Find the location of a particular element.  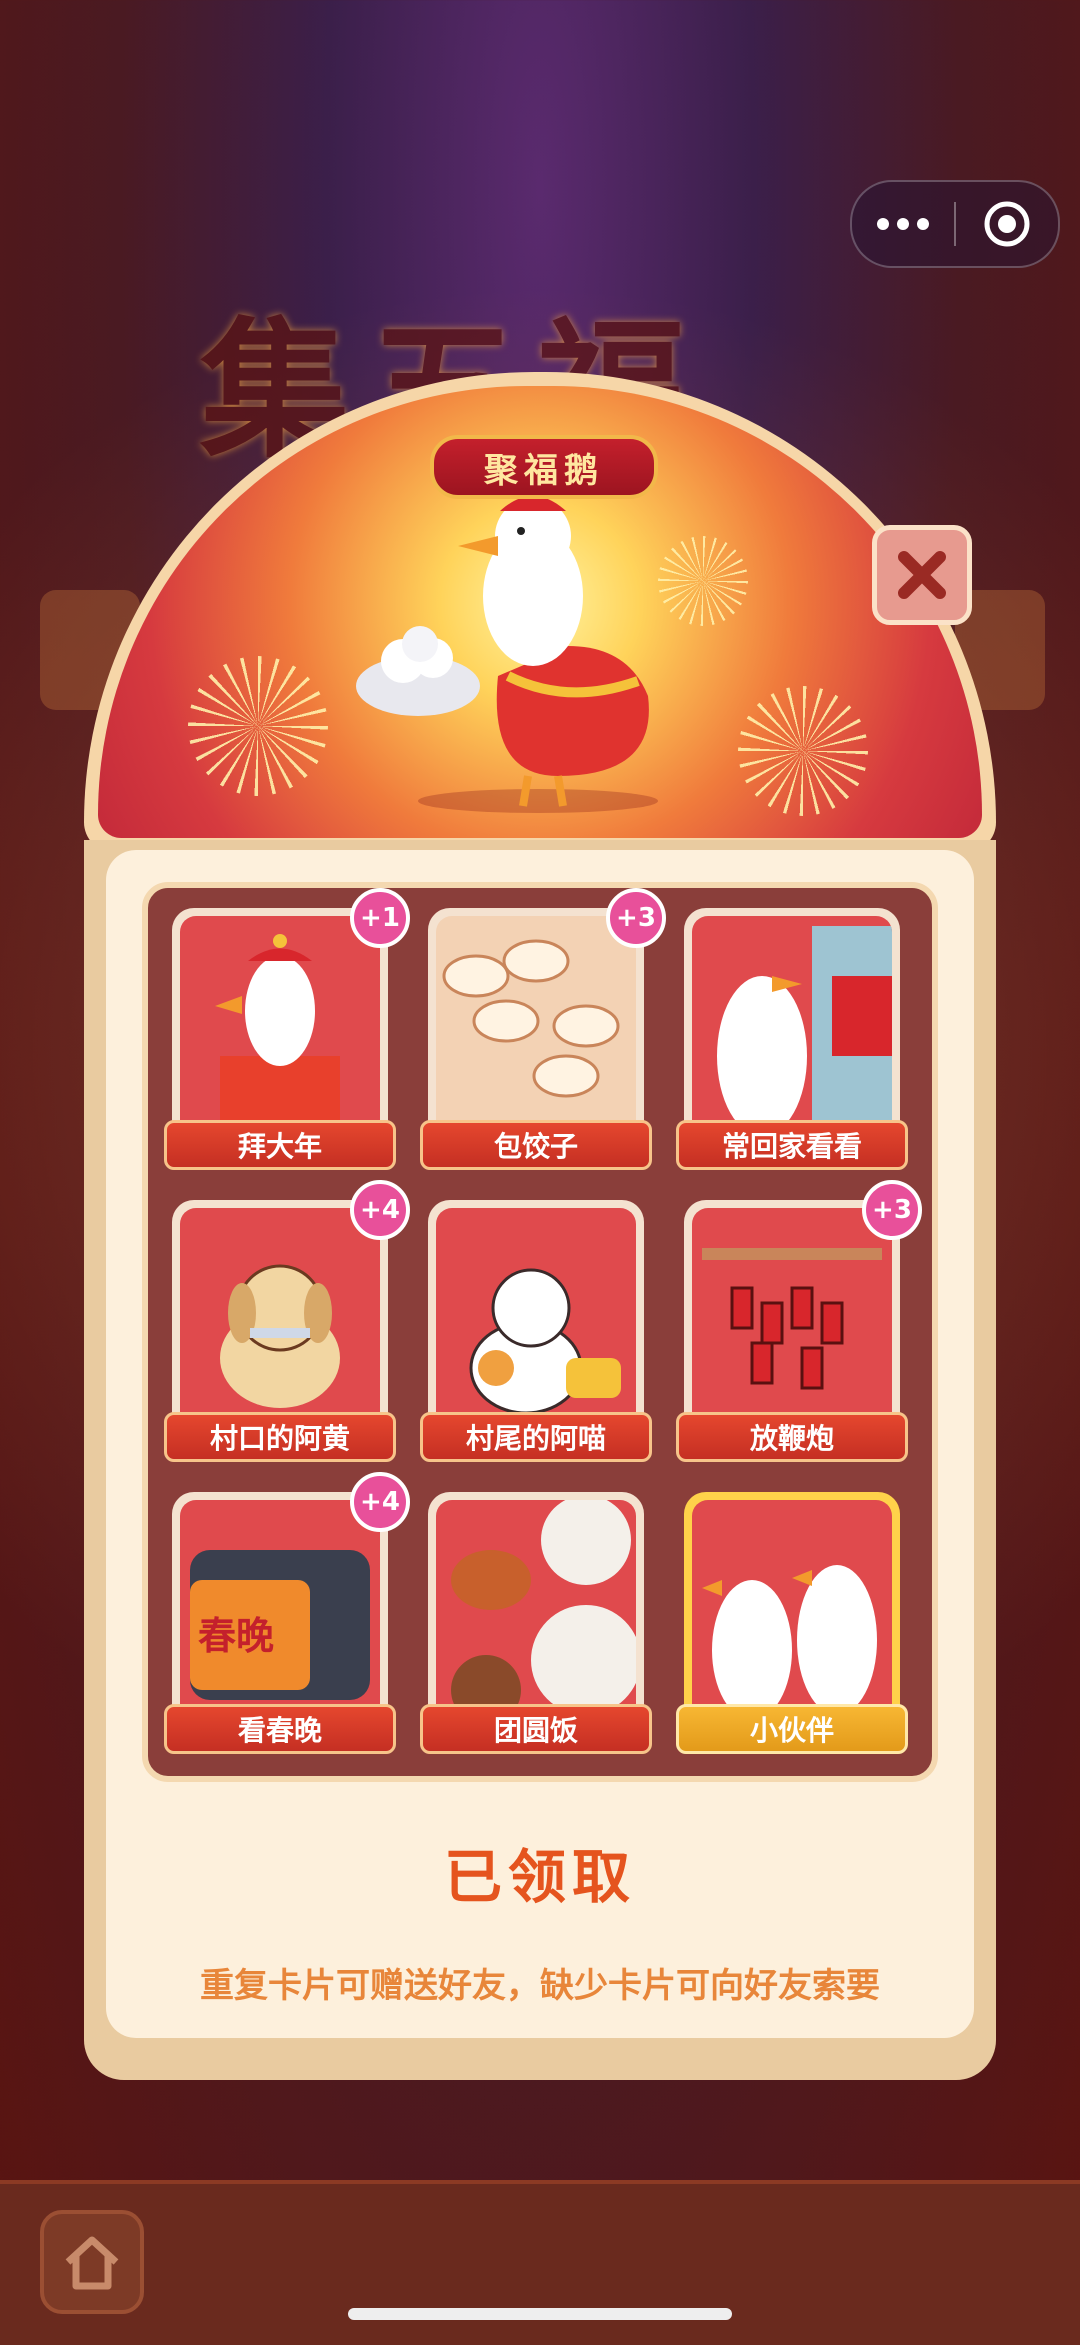

more-dots-icon is located at coordinates (903, 224).